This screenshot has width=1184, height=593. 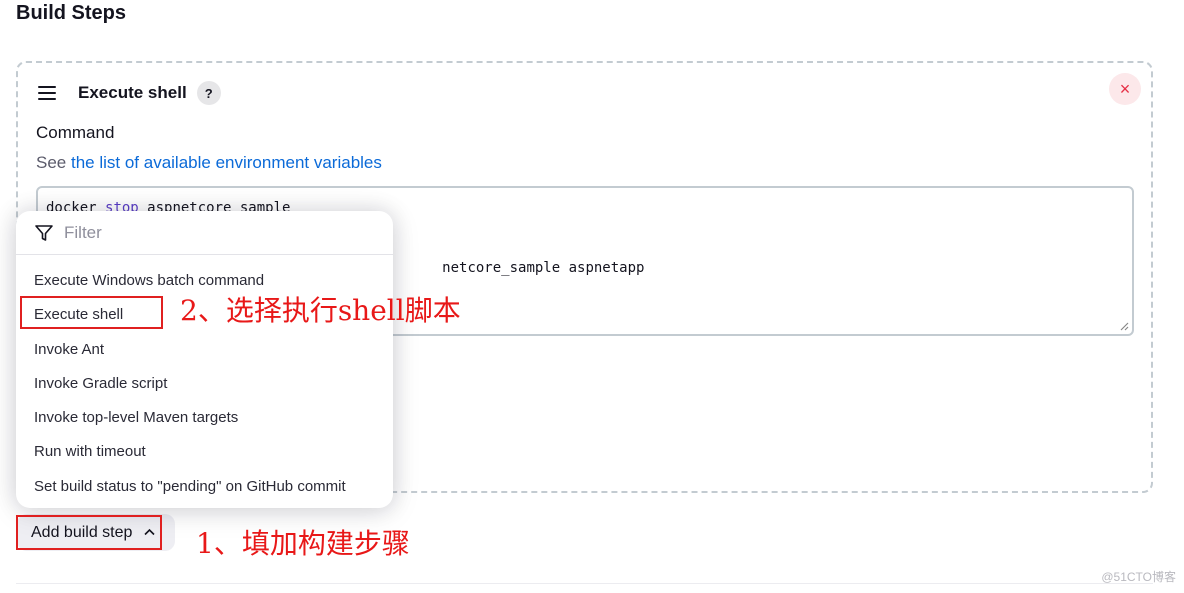 I want to click on drag-handle-icon, so click(x=47, y=93).